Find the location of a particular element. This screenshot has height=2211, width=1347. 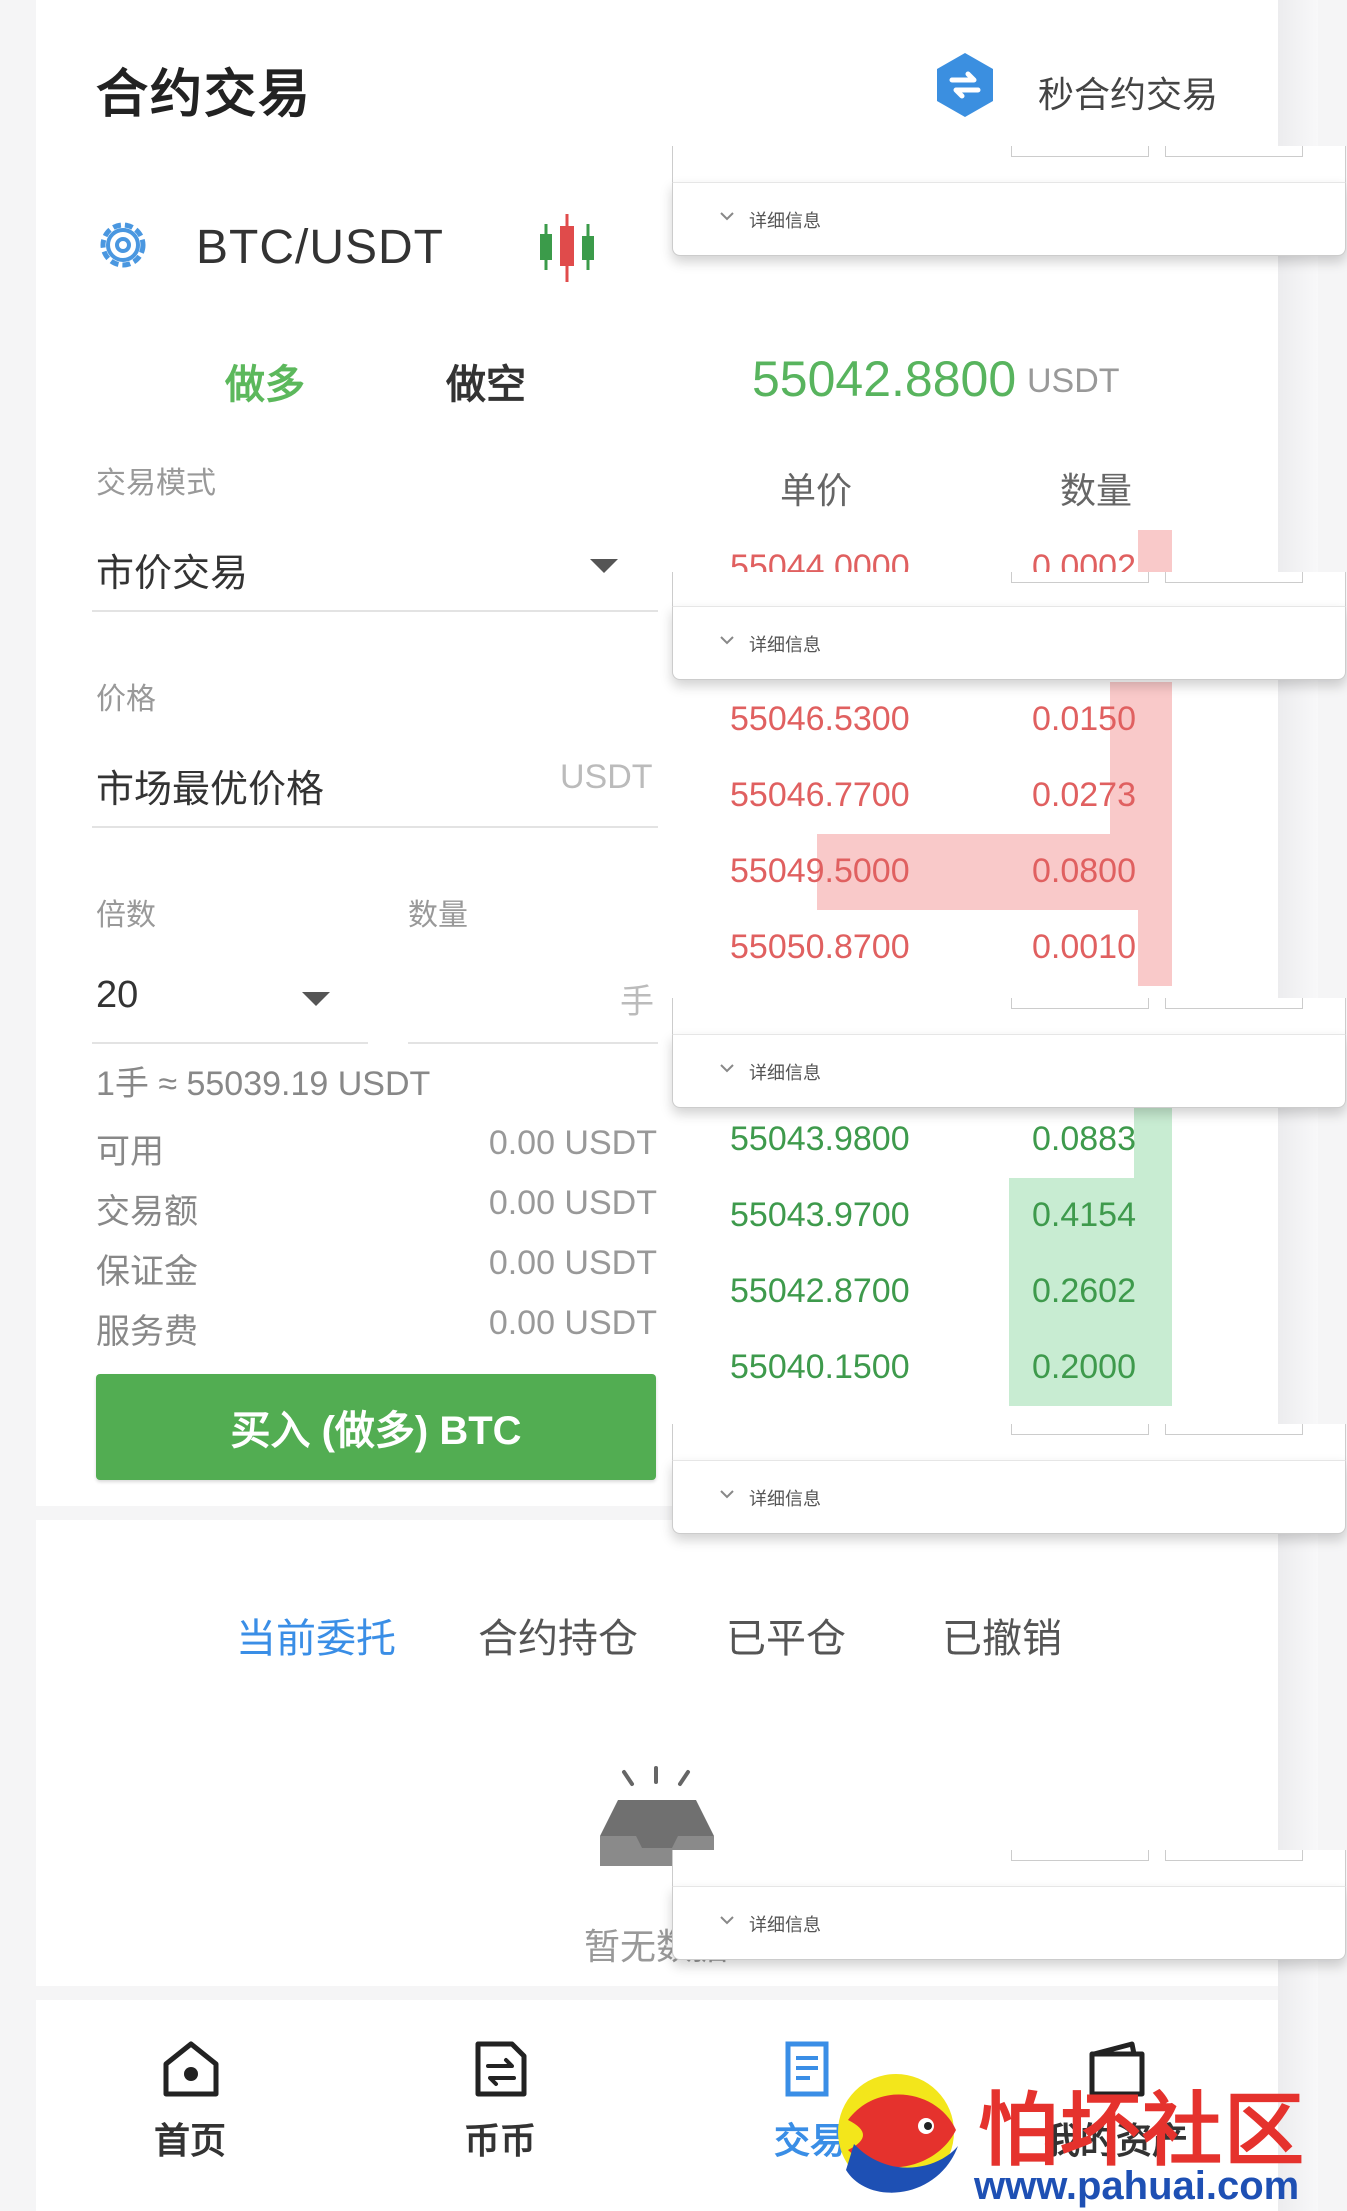

quantity-label: 数量 is located at coordinates (438, 915).